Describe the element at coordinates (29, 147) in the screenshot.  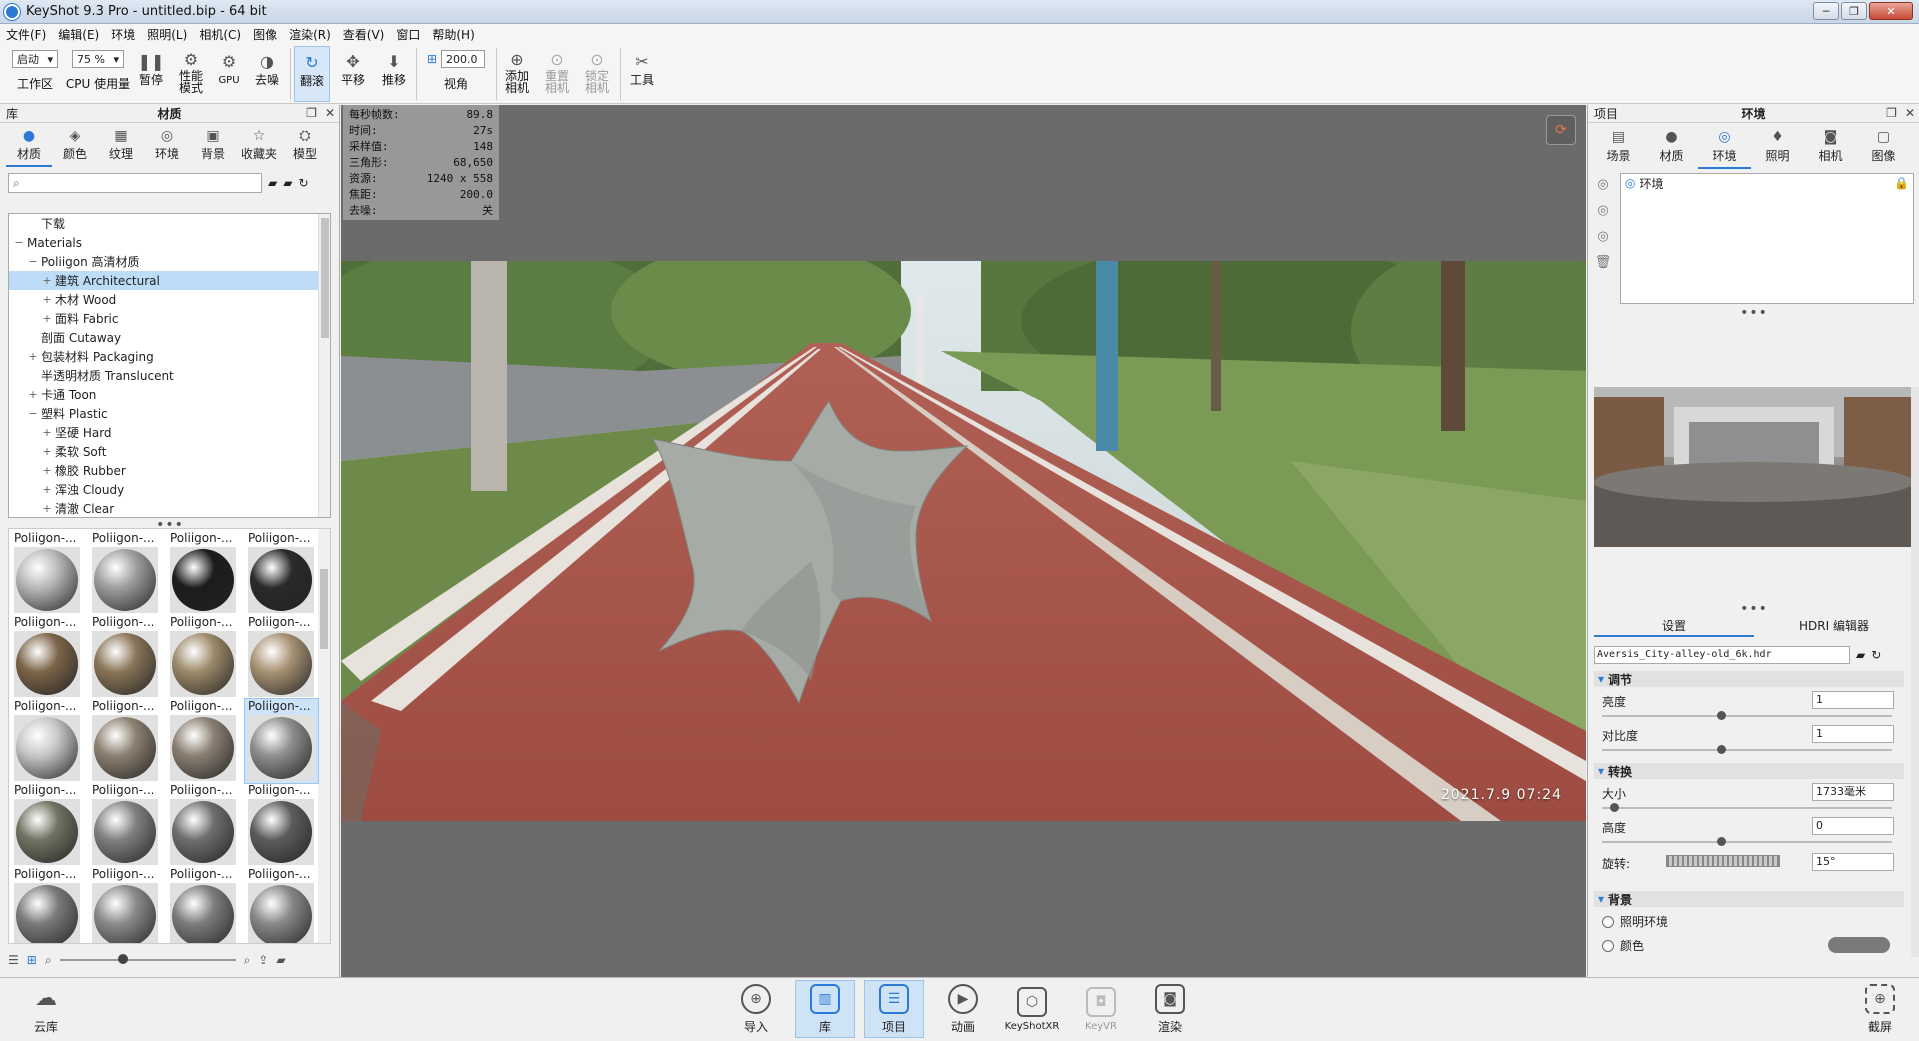
I see `tab-materials: ● 材质` at that location.